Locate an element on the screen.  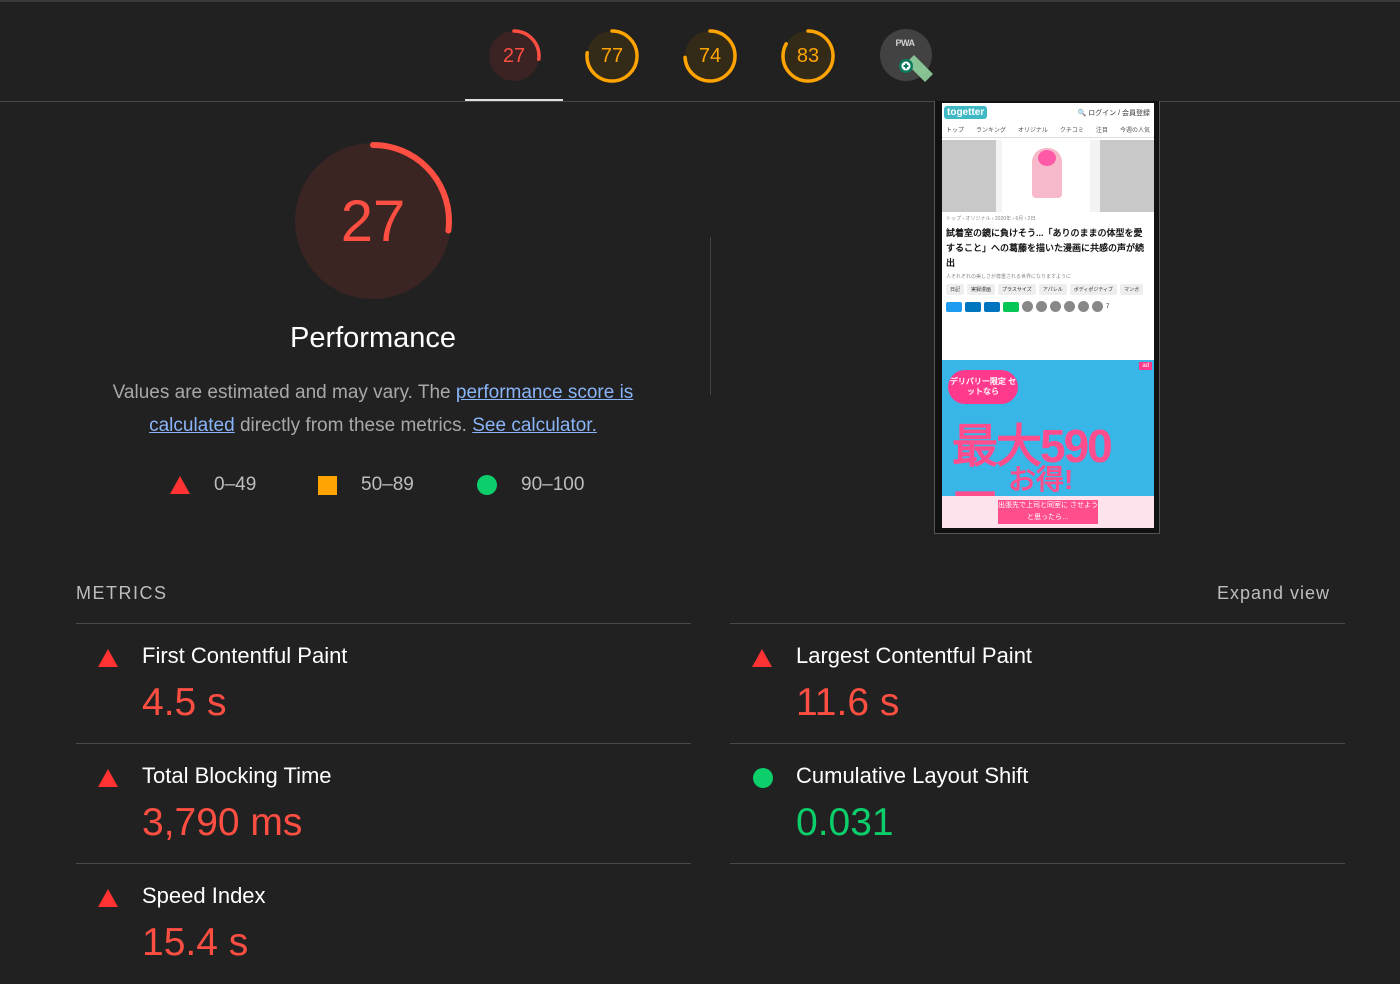
tag: アパレル is located at coordinates (1052, 289).